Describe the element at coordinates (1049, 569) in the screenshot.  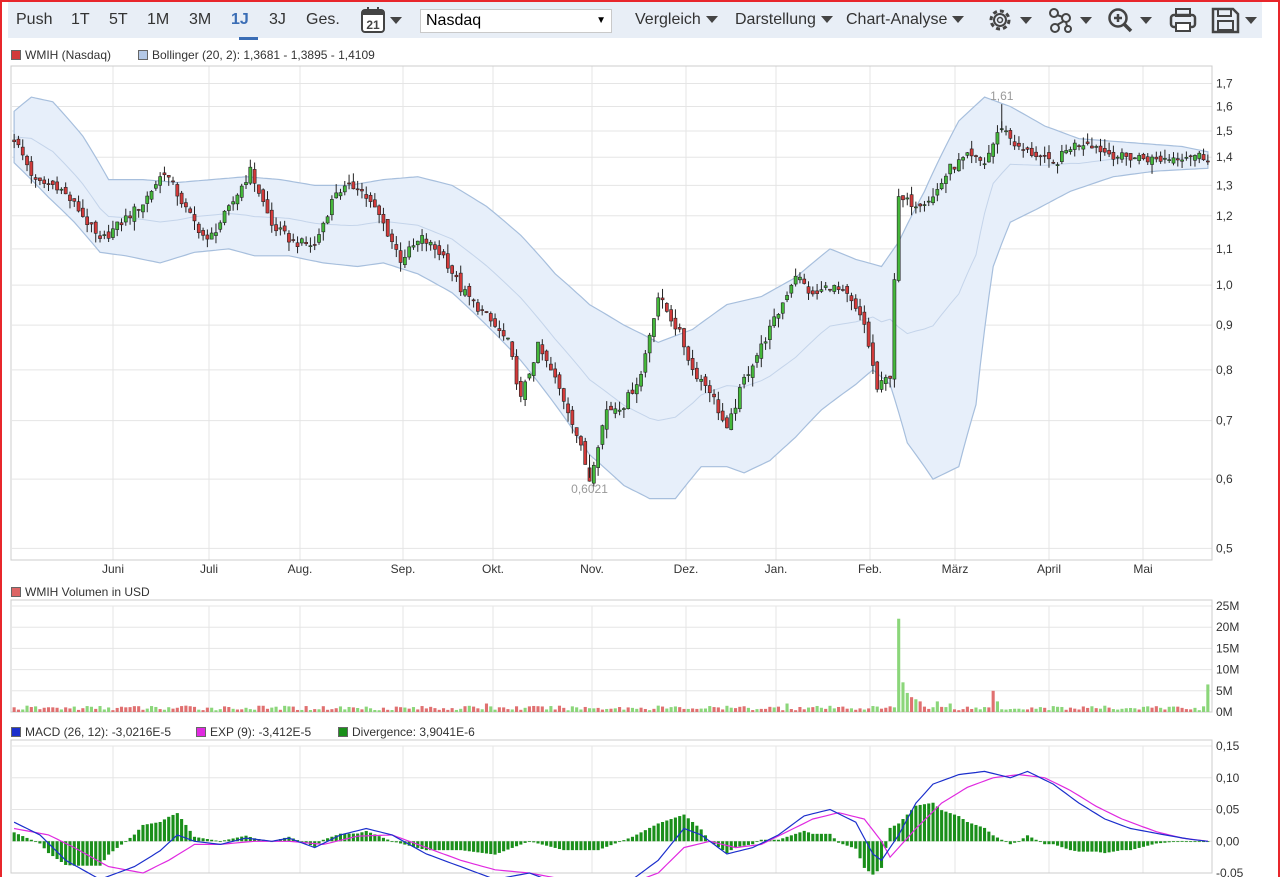
I see `month-tick: April` at that location.